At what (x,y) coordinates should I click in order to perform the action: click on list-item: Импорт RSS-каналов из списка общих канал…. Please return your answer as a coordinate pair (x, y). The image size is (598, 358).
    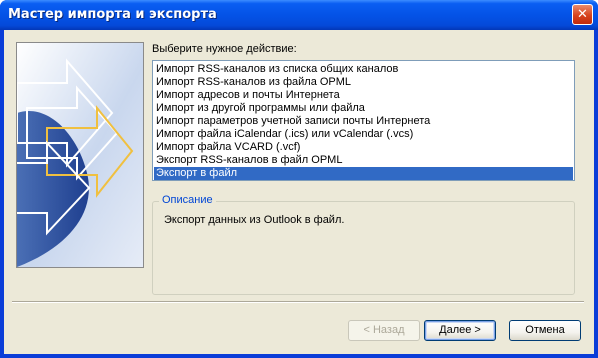
    Looking at the image, I should click on (363, 69).